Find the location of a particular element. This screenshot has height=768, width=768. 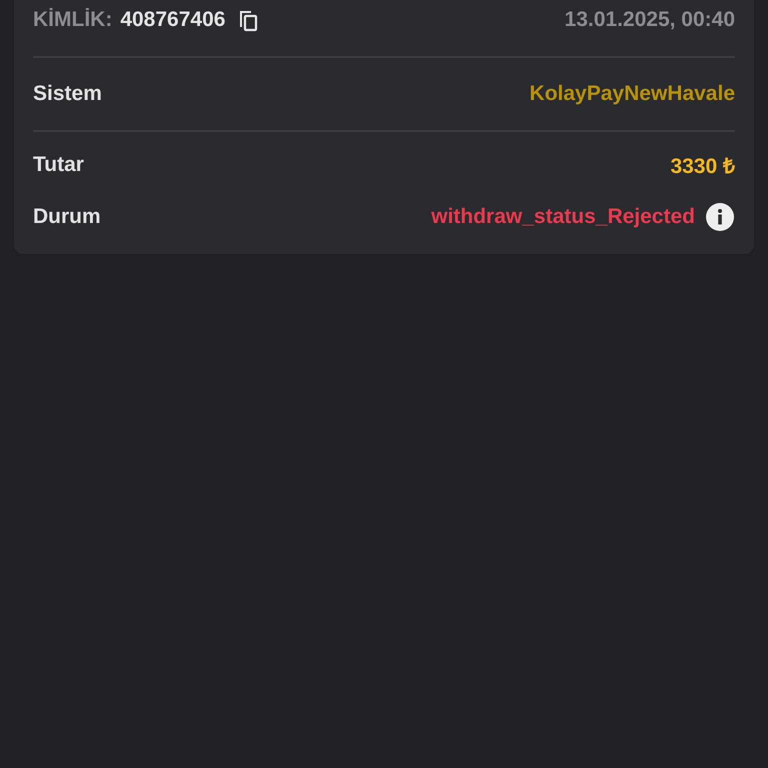

field-label: Sistem is located at coordinates (67, 94).